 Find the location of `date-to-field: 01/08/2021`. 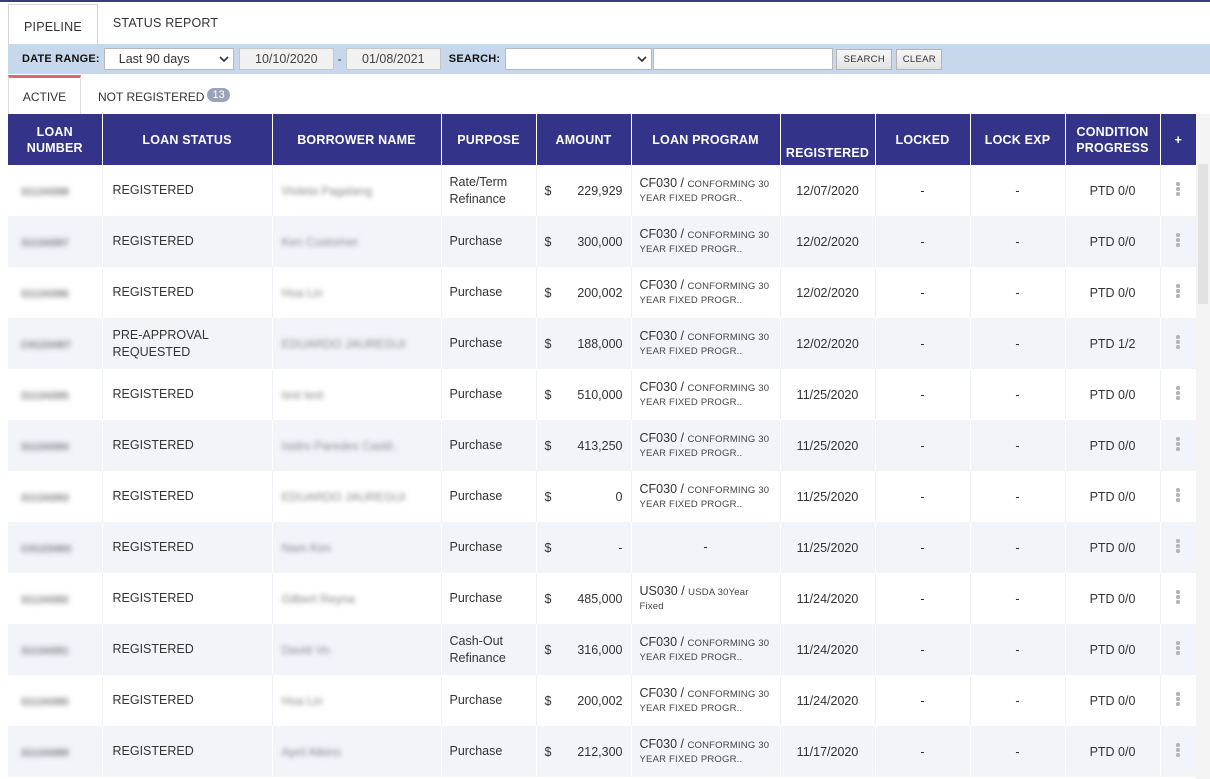

date-to-field: 01/08/2021 is located at coordinates (393, 59).